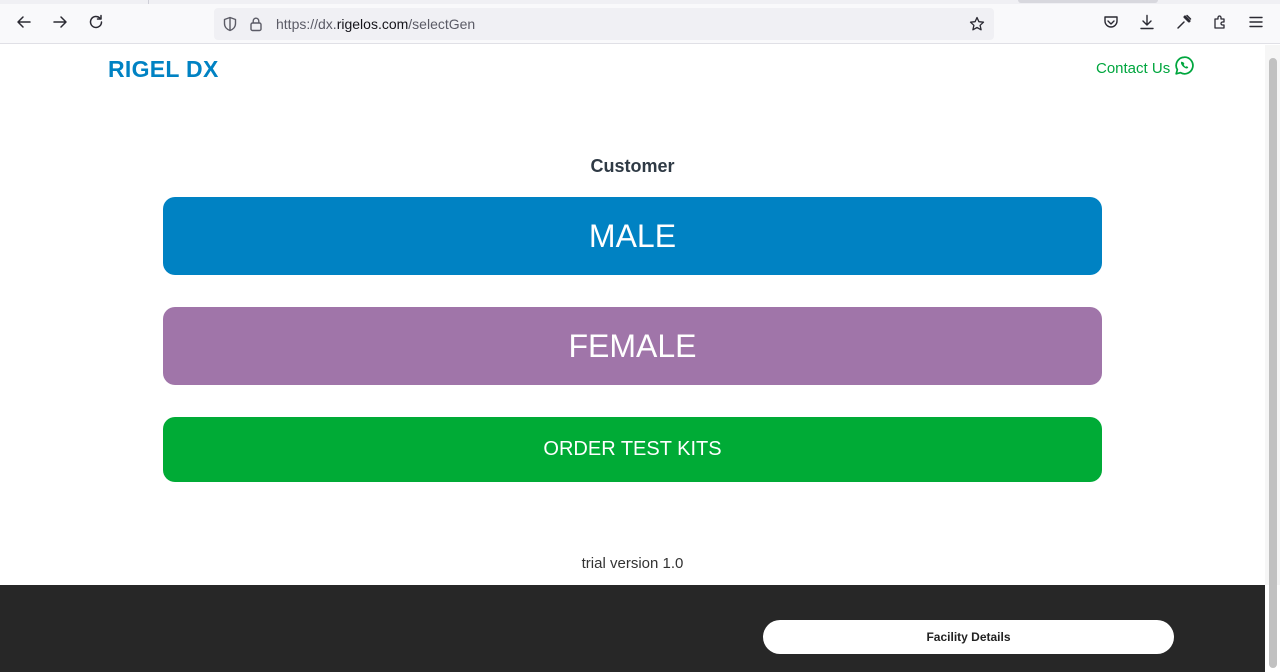 The image size is (1280, 672). Describe the element at coordinates (632, 449) in the screenshot. I see `order-test-kits-button: ORDER TEST KITS` at that location.